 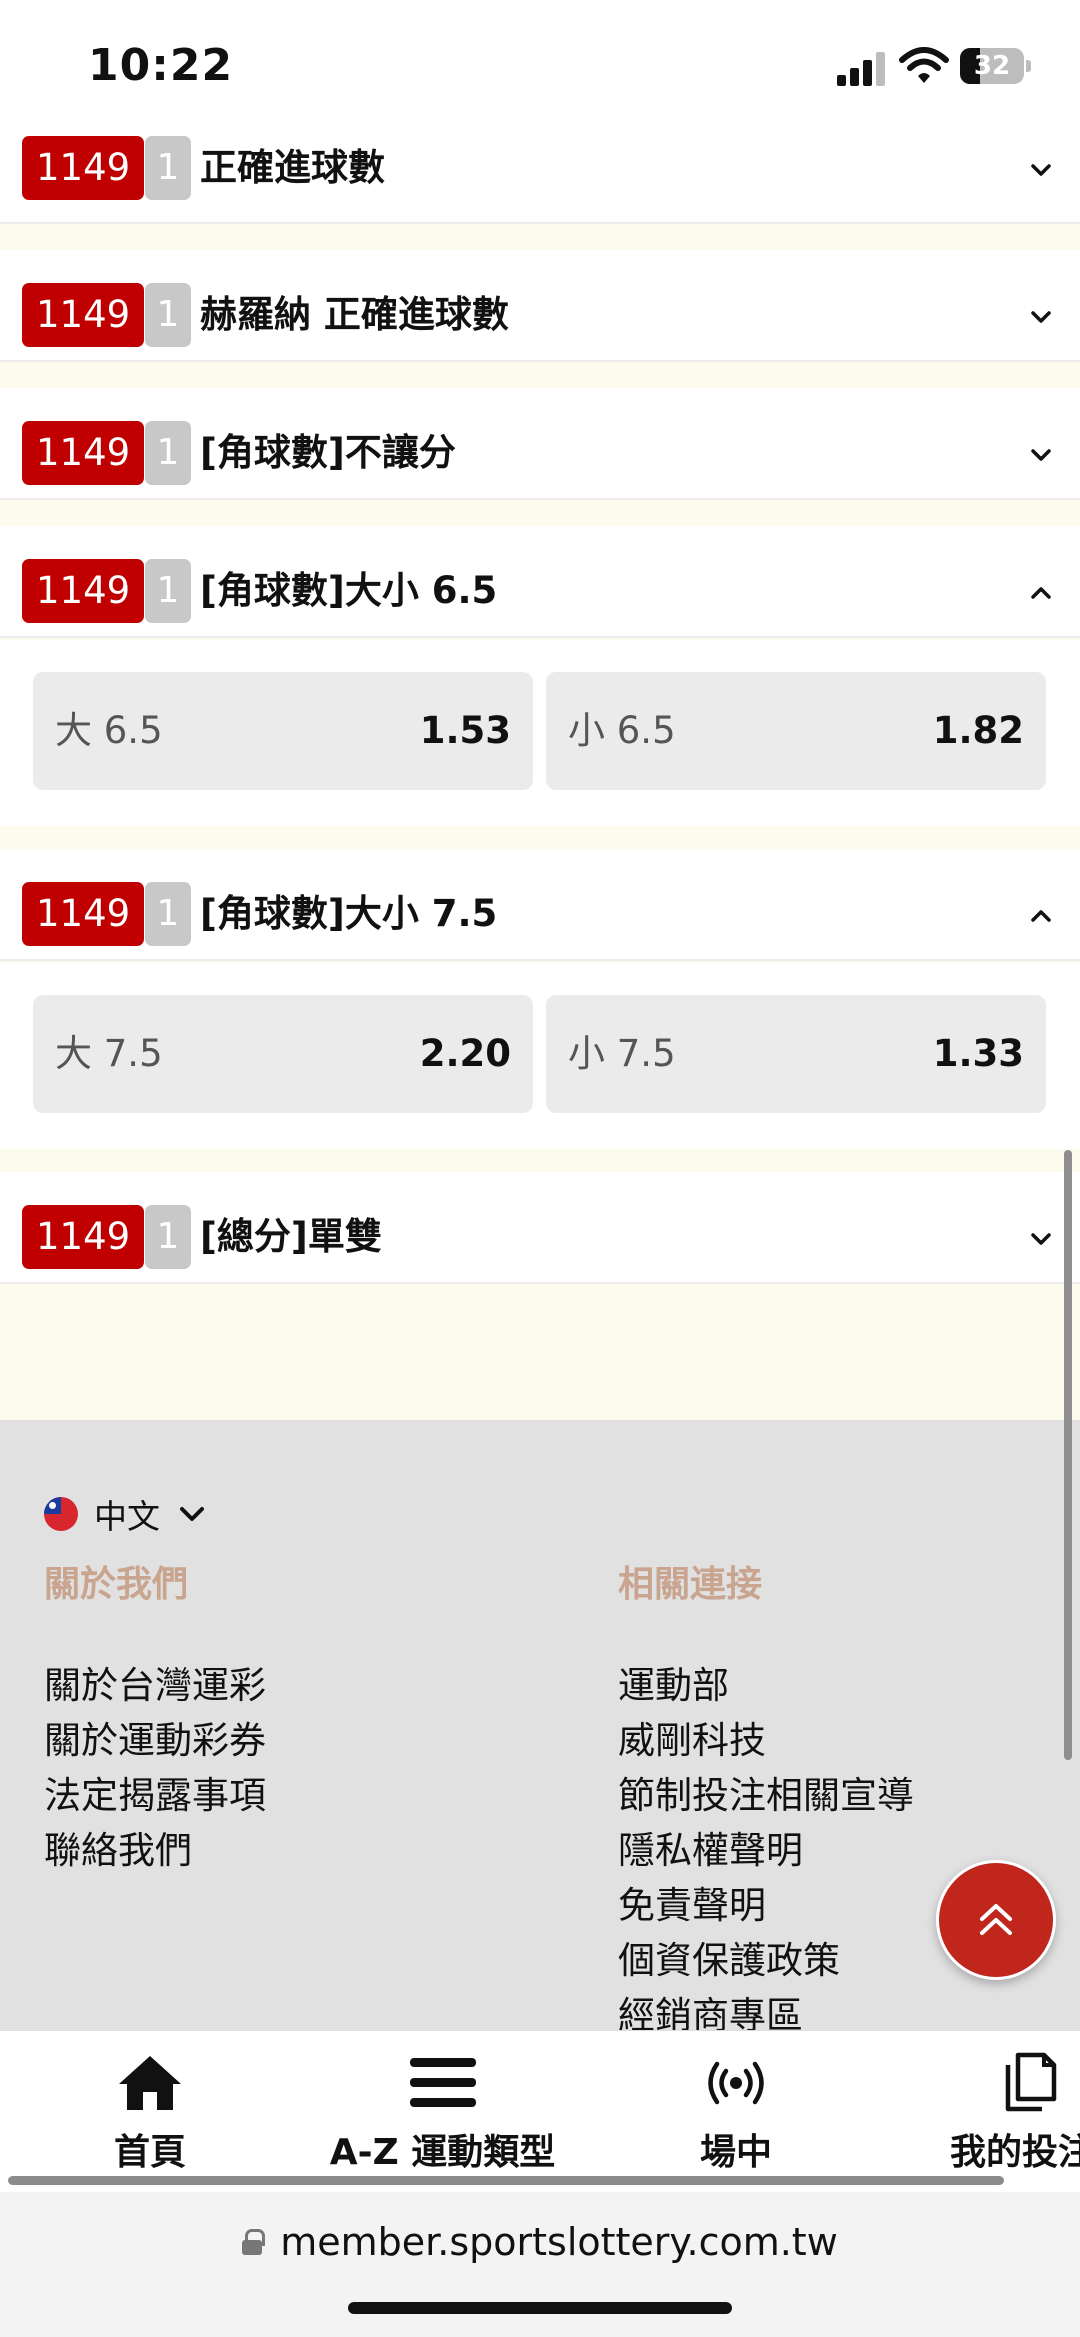 I want to click on nav-live: 場中, so click(x=736, y=2113).